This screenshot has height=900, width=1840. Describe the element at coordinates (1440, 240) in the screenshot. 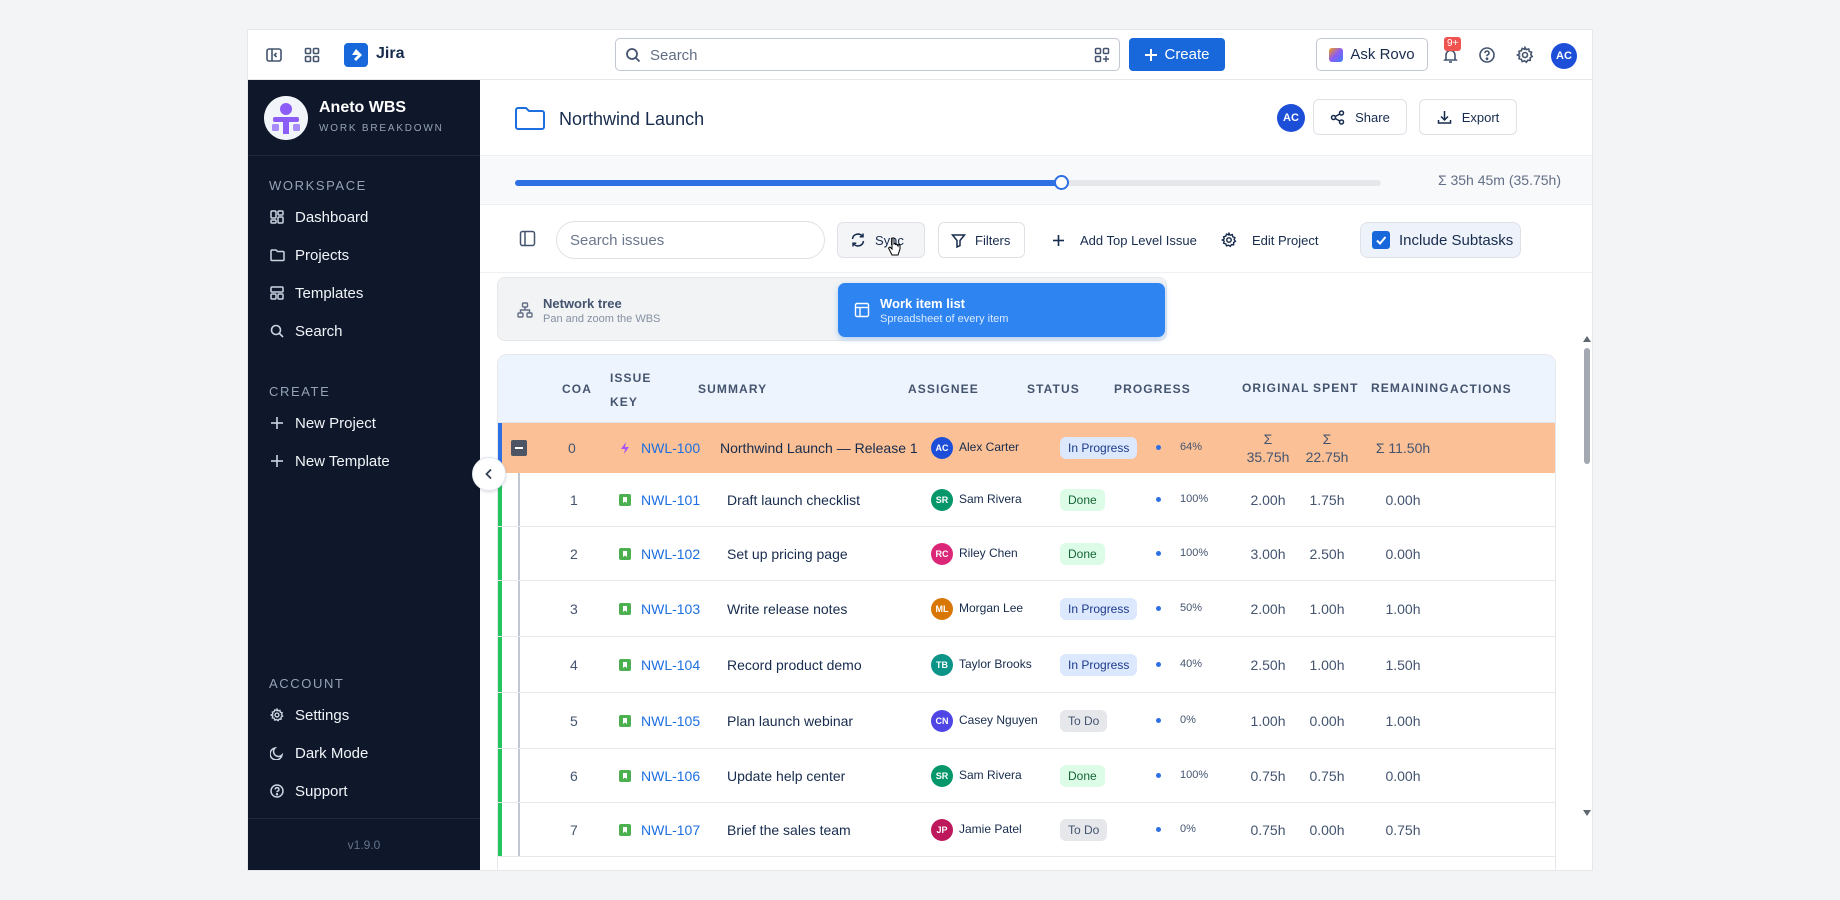

I see `include-subtasks-checkbox: Include Subtasks` at that location.